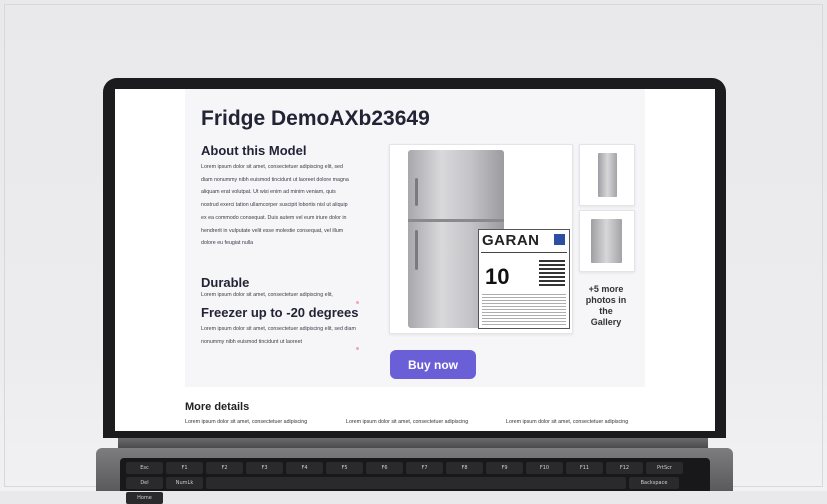  Describe the element at coordinates (225, 282) in the screenshot. I see `durable-heading: Durable` at that location.